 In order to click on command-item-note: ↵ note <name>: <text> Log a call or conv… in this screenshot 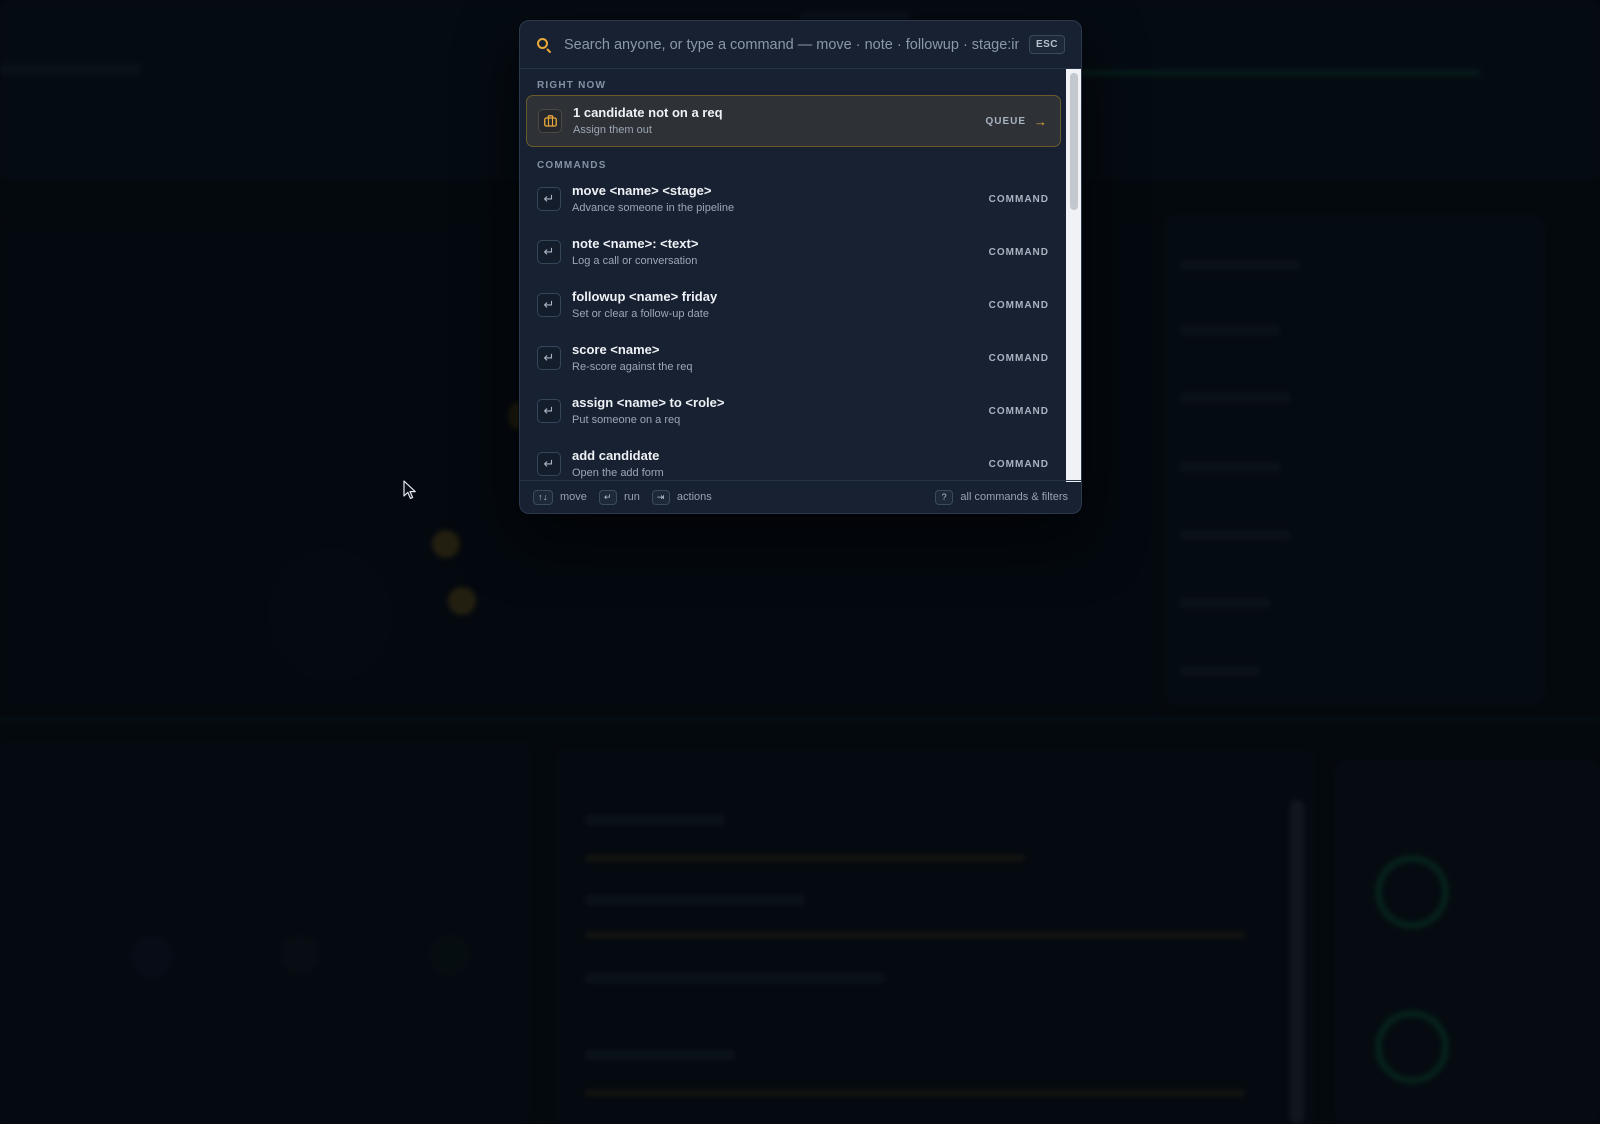, I will do `click(793, 252)`.